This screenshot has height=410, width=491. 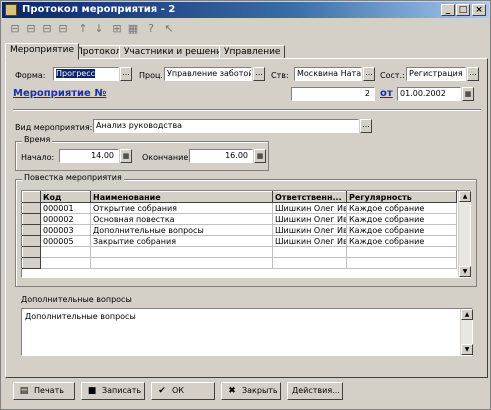 I want to click on close-button: ✖ Закрыть, so click(x=251, y=391).